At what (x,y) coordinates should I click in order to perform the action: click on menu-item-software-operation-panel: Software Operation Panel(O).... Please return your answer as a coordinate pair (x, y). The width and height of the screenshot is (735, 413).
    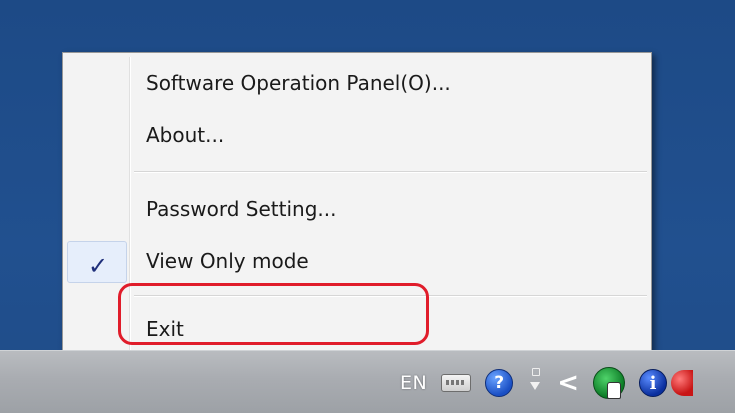
    Looking at the image, I should click on (357, 83).